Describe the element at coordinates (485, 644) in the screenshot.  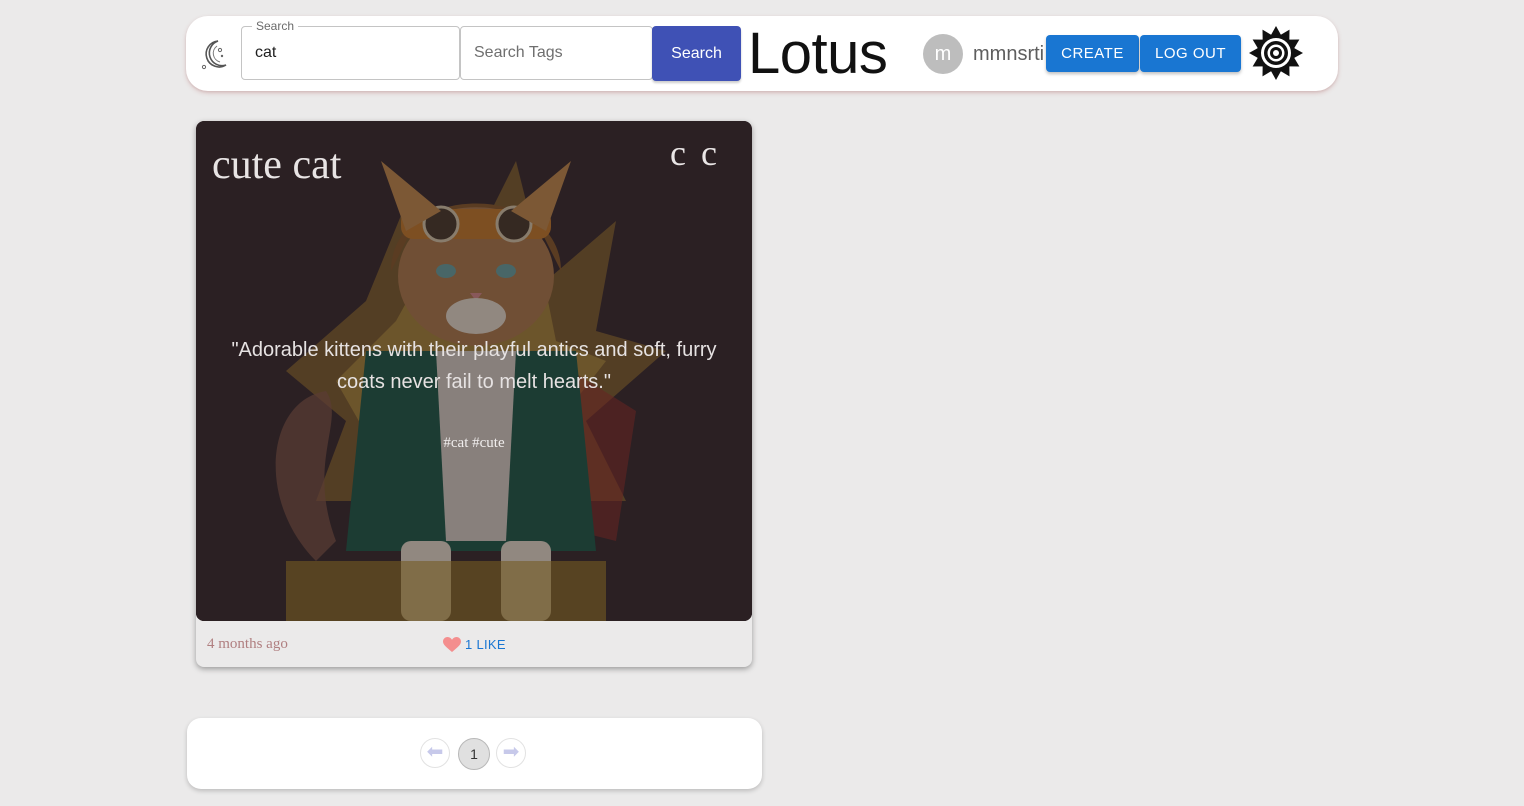
I see `like-count: 1 LIKE` at that location.